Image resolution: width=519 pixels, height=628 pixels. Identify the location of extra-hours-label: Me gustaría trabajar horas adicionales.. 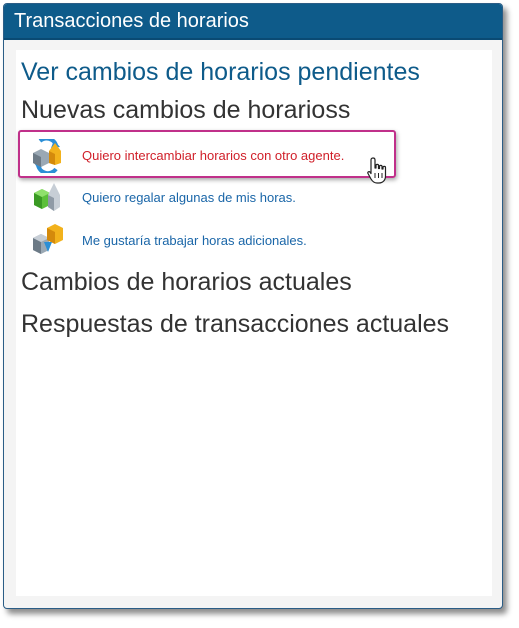
(194, 240).